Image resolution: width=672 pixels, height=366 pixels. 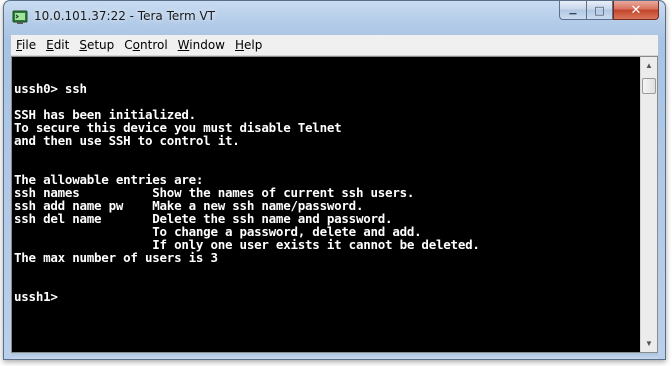 I want to click on terminal-line: ussh0> ssh, so click(x=50, y=88).